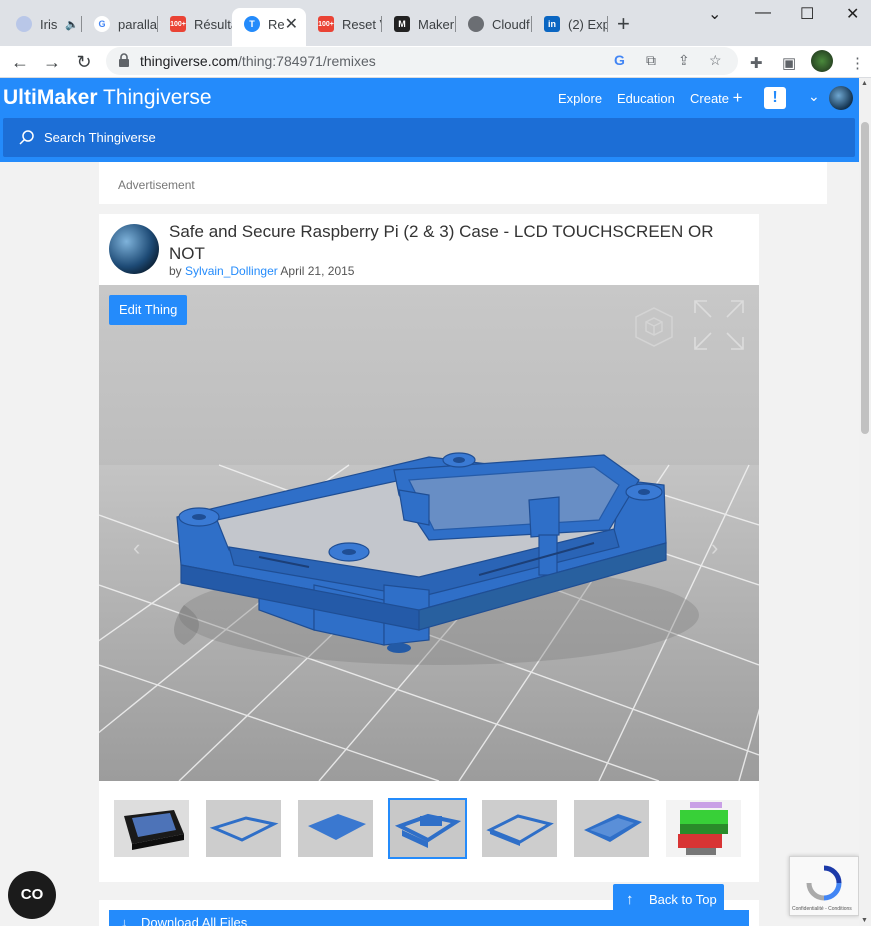 This screenshot has height=926, width=871. I want to click on url-path: /thing:784971/remixes, so click(307, 61).